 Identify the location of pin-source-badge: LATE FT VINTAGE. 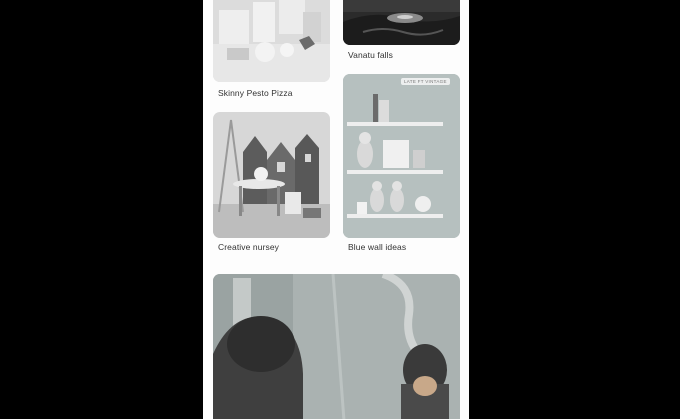
(425, 81).